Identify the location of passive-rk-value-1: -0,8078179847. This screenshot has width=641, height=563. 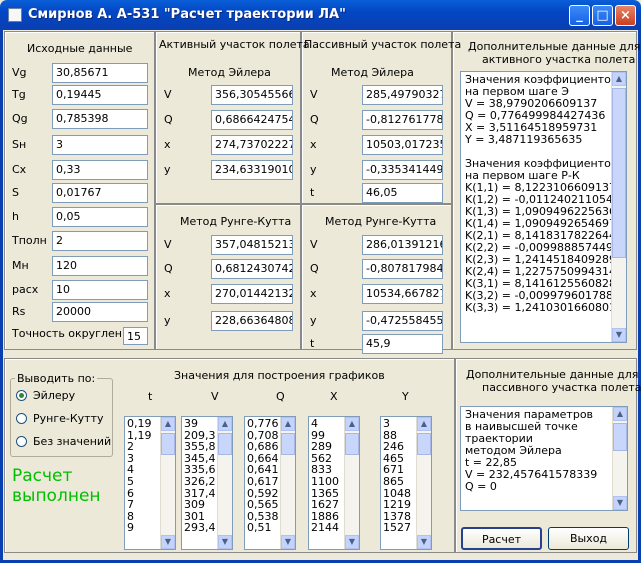
(402, 269).